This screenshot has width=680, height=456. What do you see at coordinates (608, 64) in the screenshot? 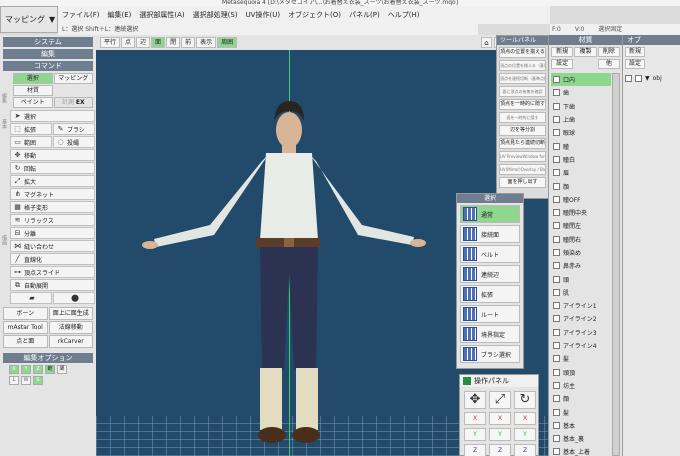
I see `material-other-button: 他` at bounding box center [608, 64].